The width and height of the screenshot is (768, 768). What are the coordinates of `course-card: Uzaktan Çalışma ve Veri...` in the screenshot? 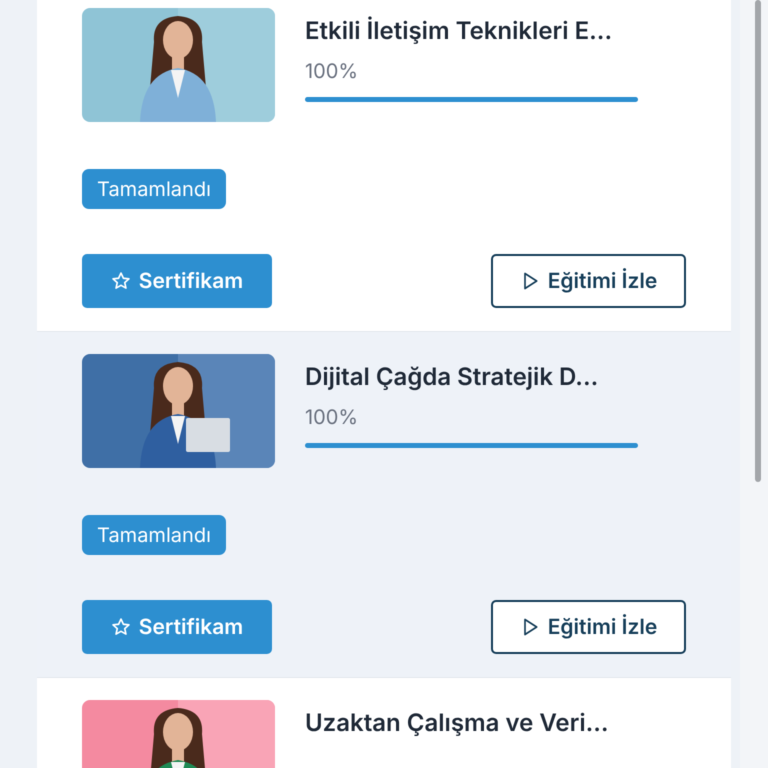 It's located at (384, 723).